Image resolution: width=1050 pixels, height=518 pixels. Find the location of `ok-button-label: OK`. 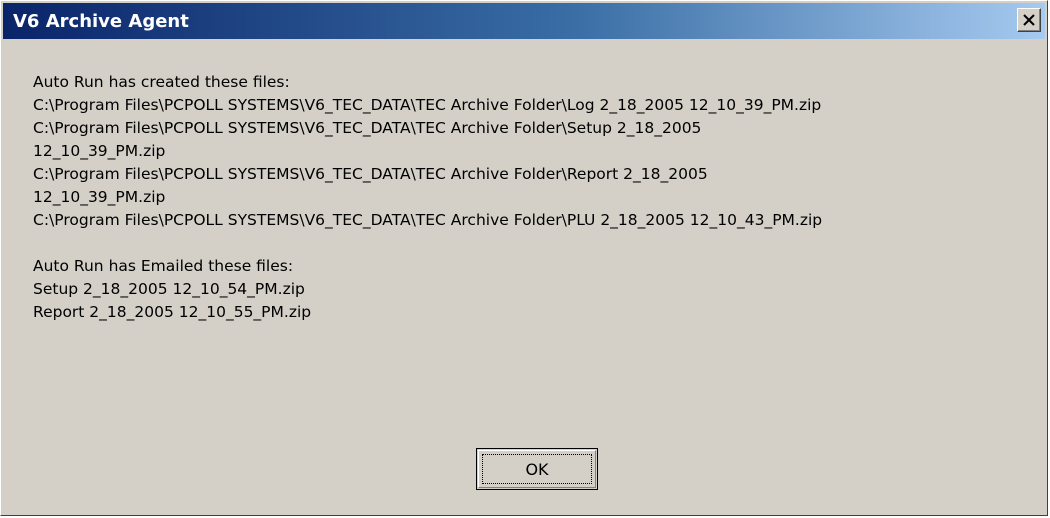

ok-button-label: OK is located at coordinates (537, 469).